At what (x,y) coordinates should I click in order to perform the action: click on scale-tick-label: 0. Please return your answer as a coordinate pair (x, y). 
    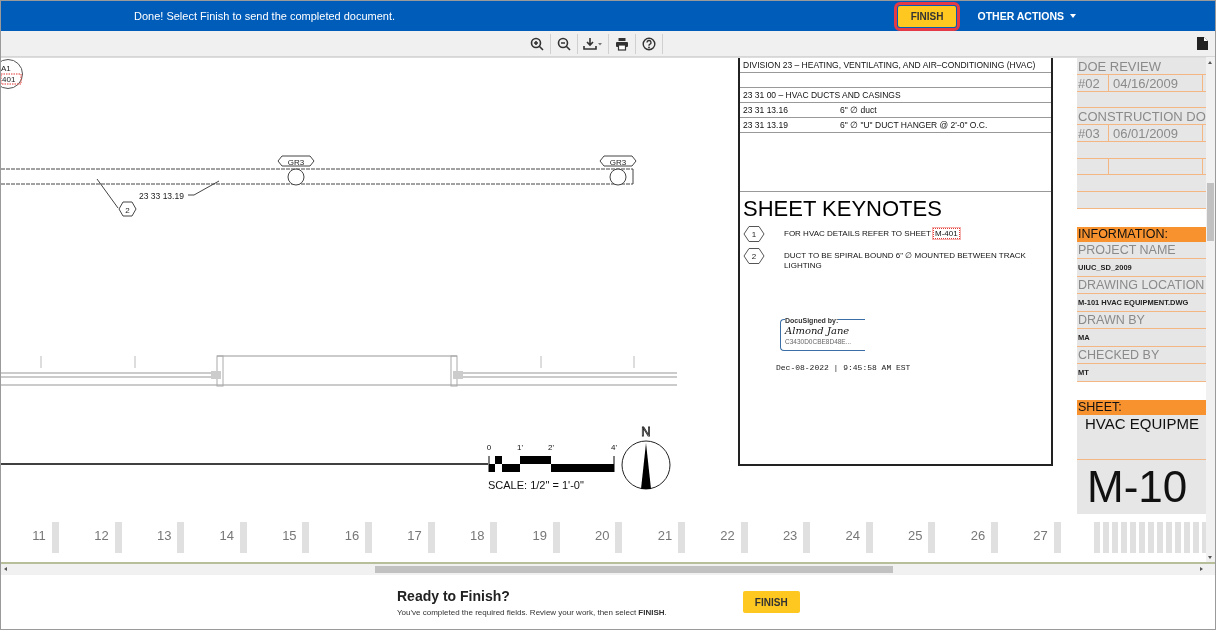
    Looking at the image, I should click on (489, 447).